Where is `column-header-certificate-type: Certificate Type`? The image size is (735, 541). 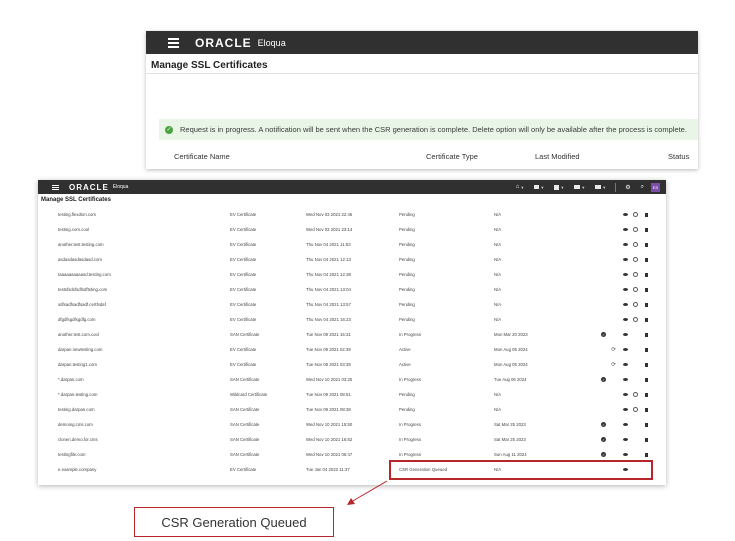 column-header-certificate-type: Certificate Type is located at coordinates (452, 156).